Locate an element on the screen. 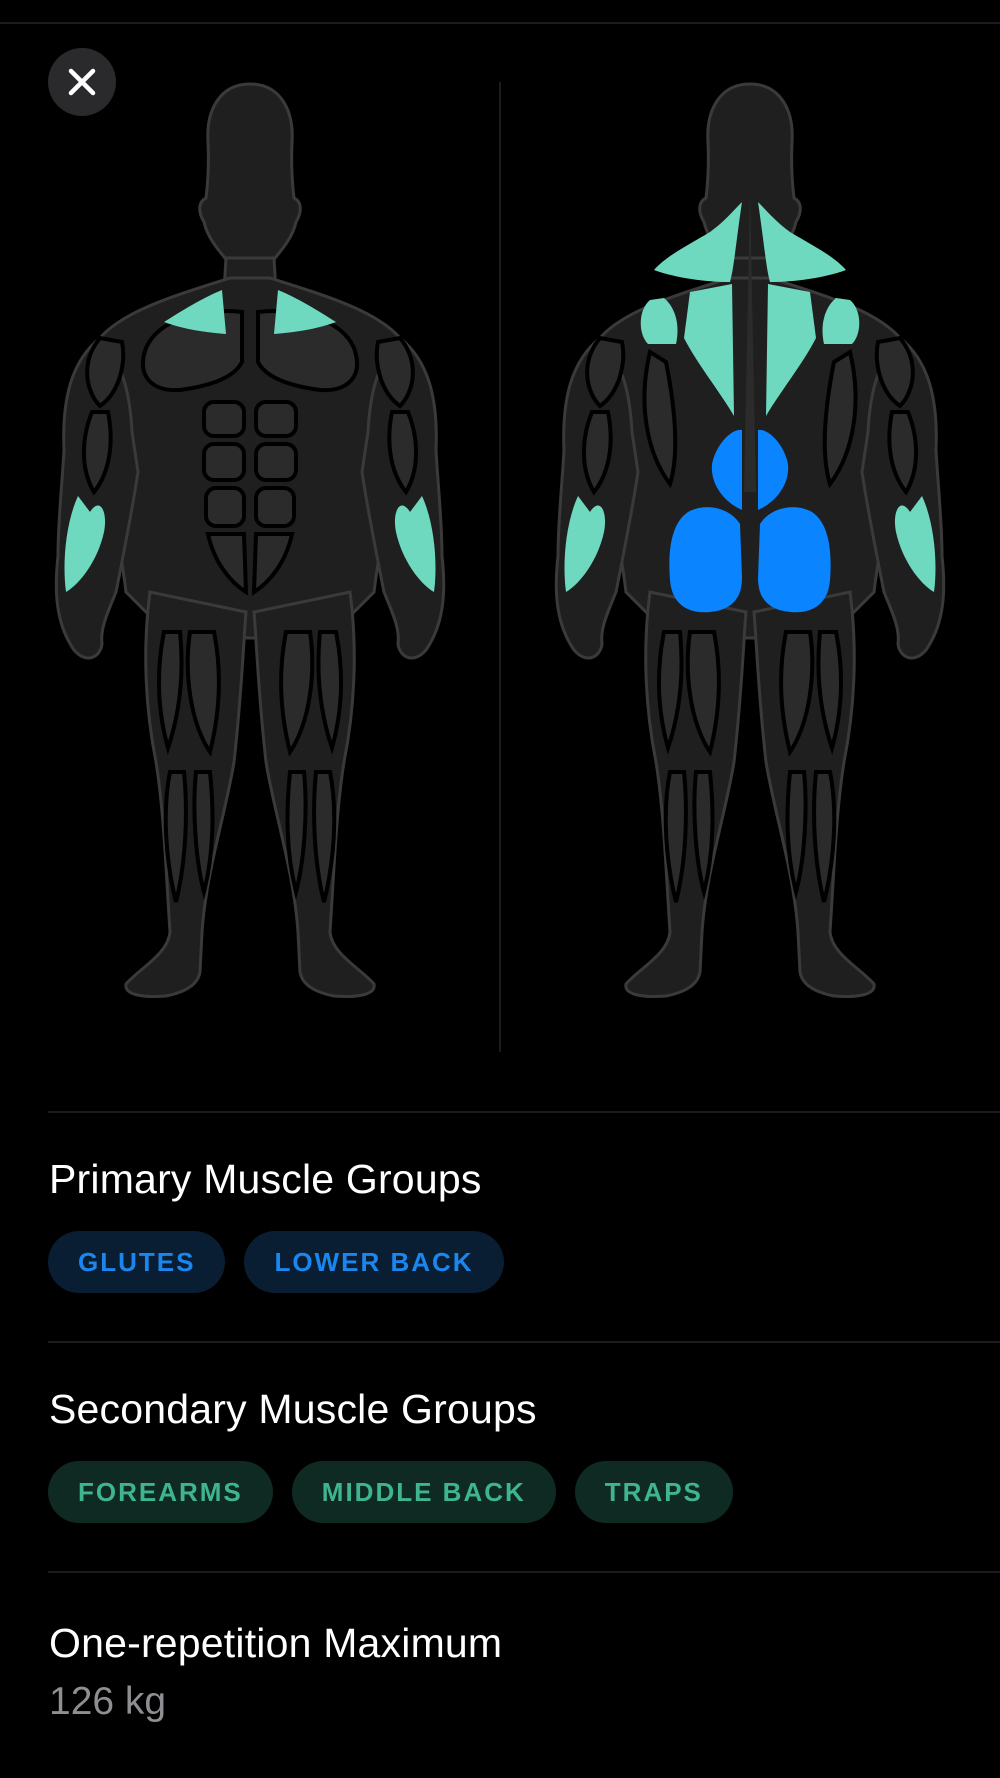 This screenshot has width=1000, height=1778. close-icon is located at coordinates (82, 82).